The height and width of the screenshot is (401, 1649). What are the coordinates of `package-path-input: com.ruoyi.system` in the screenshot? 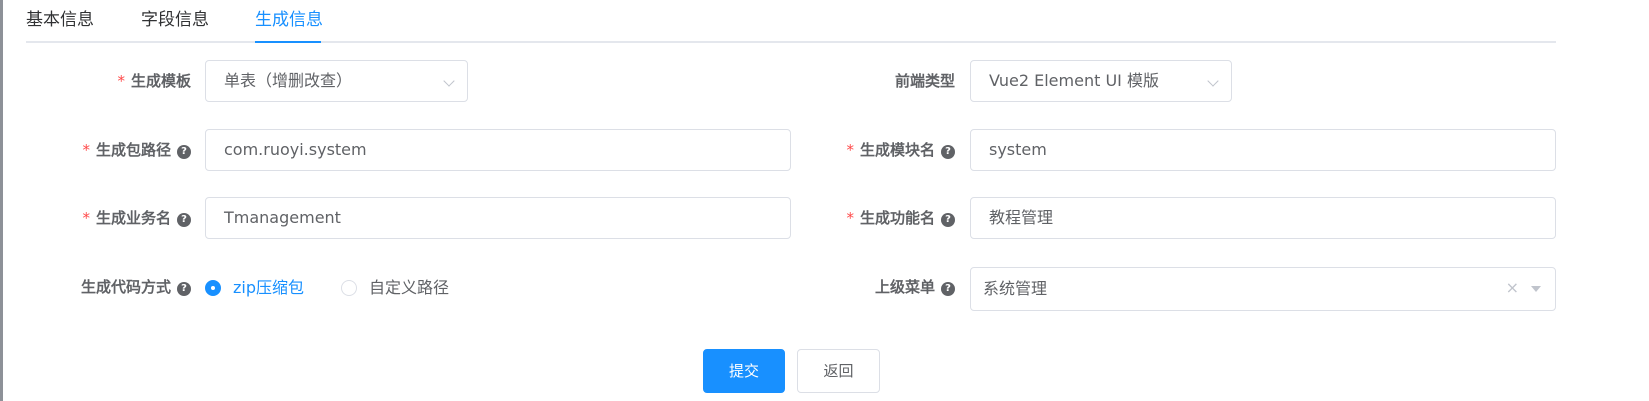 It's located at (498, 150).